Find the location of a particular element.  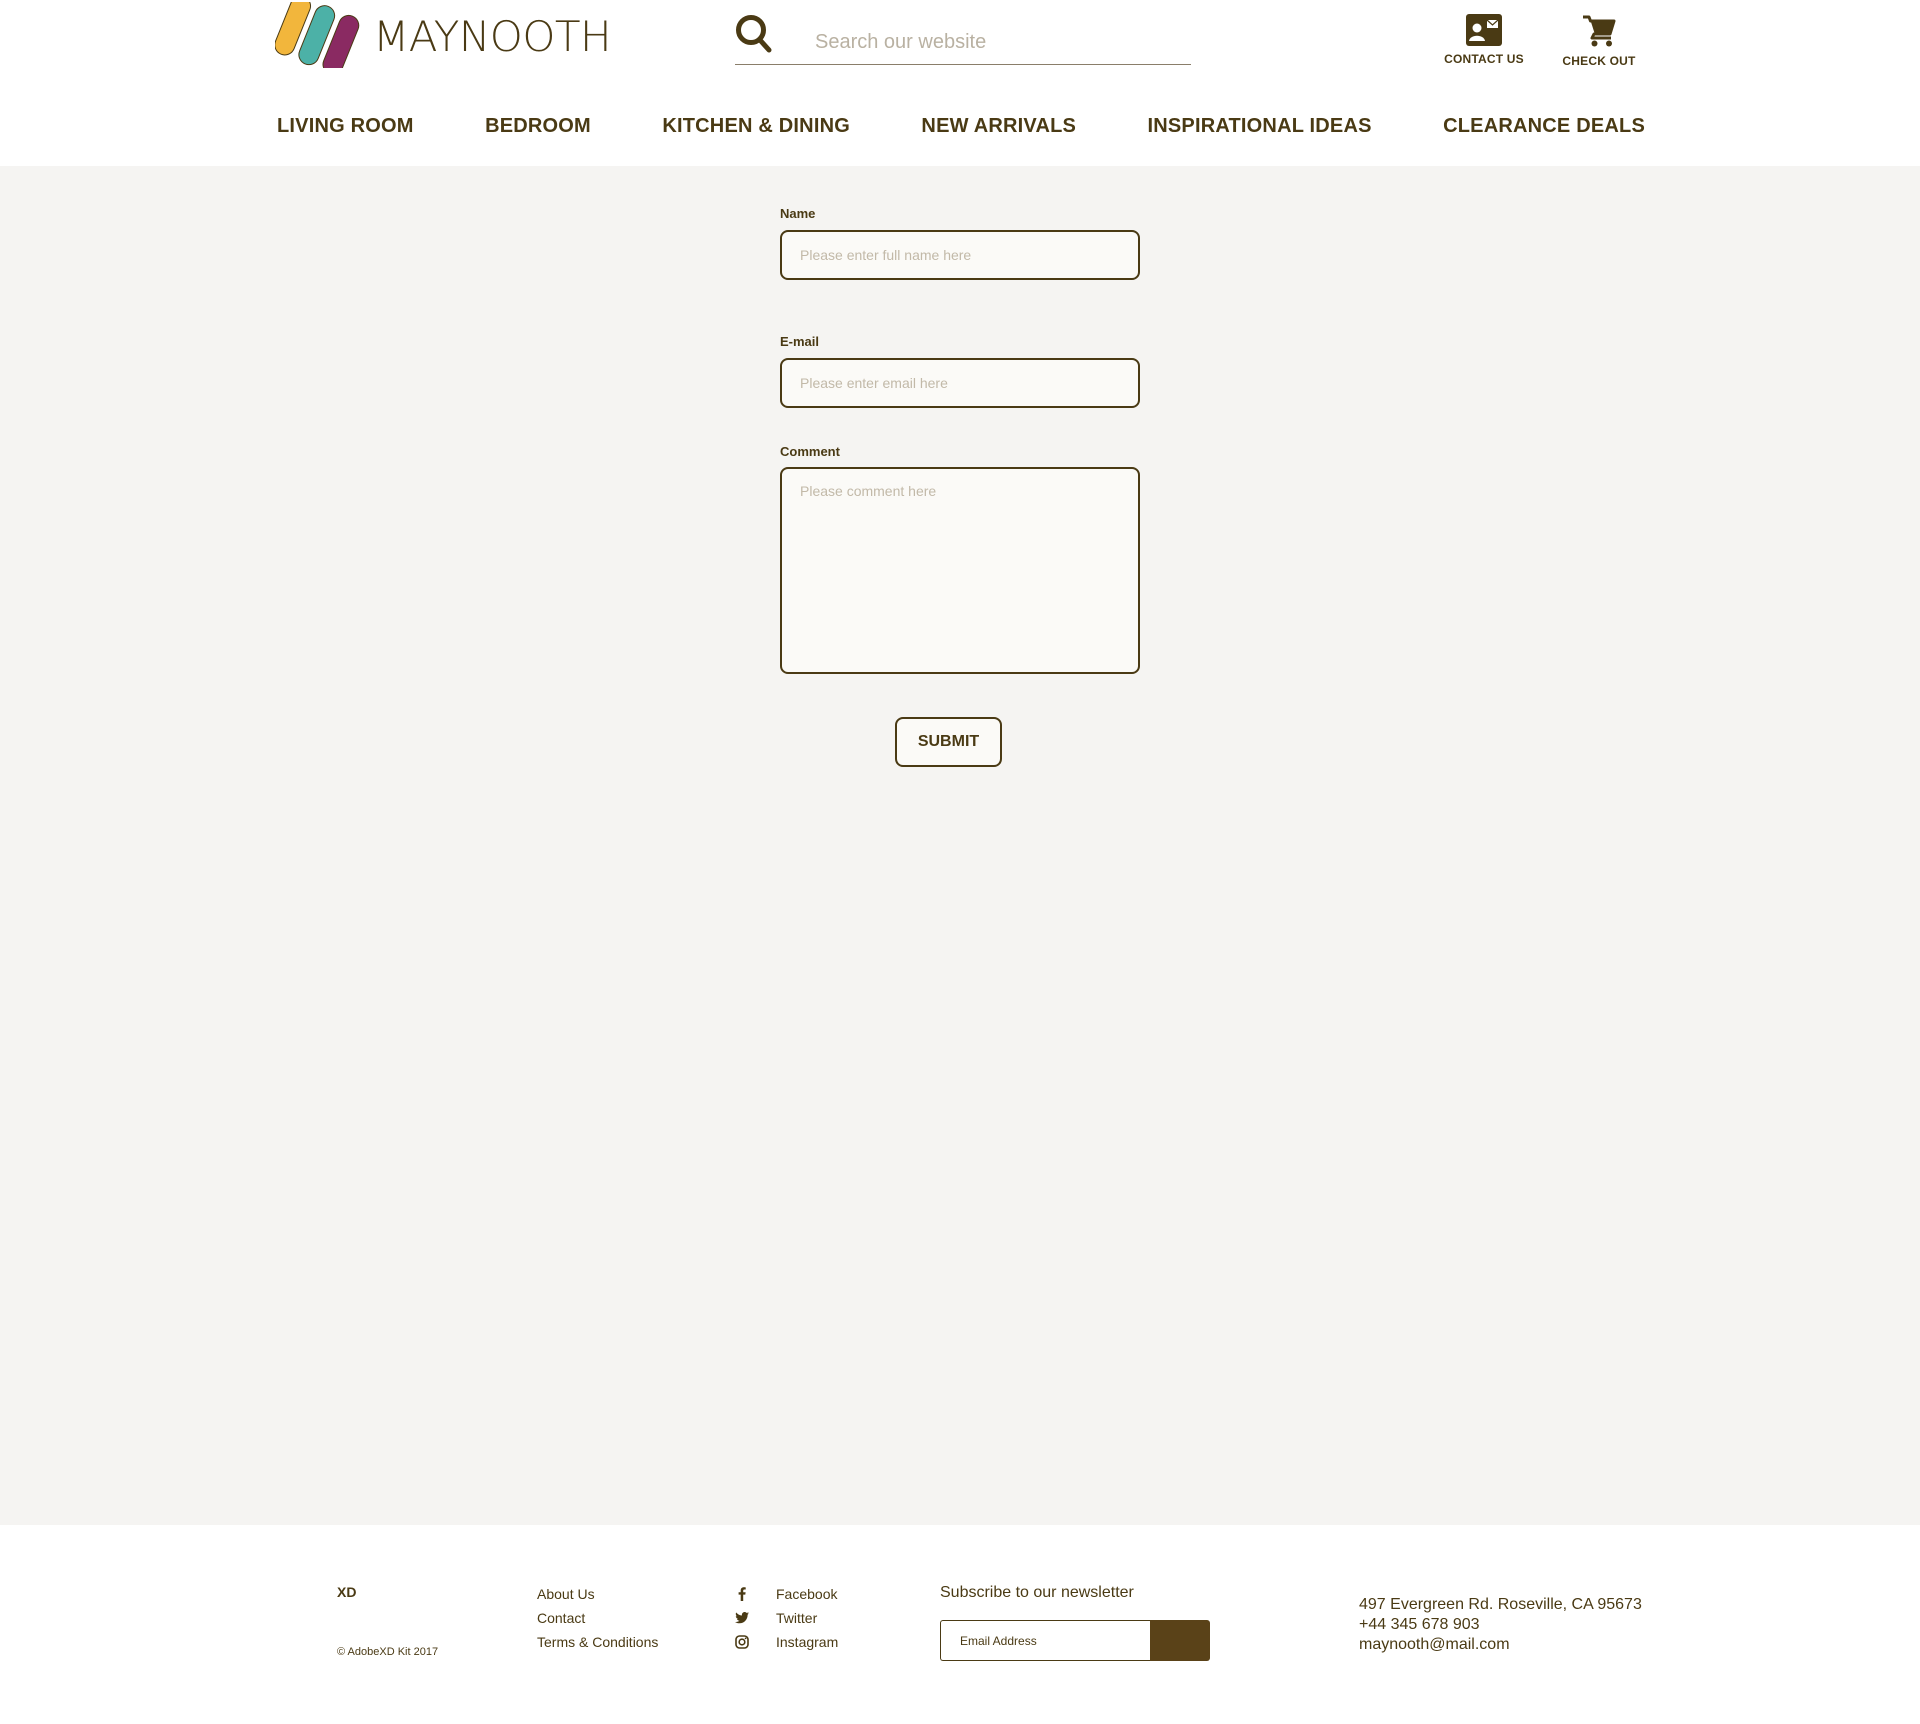

address-email: maynooth@mail.com is located at coordinates (1500, 1645).